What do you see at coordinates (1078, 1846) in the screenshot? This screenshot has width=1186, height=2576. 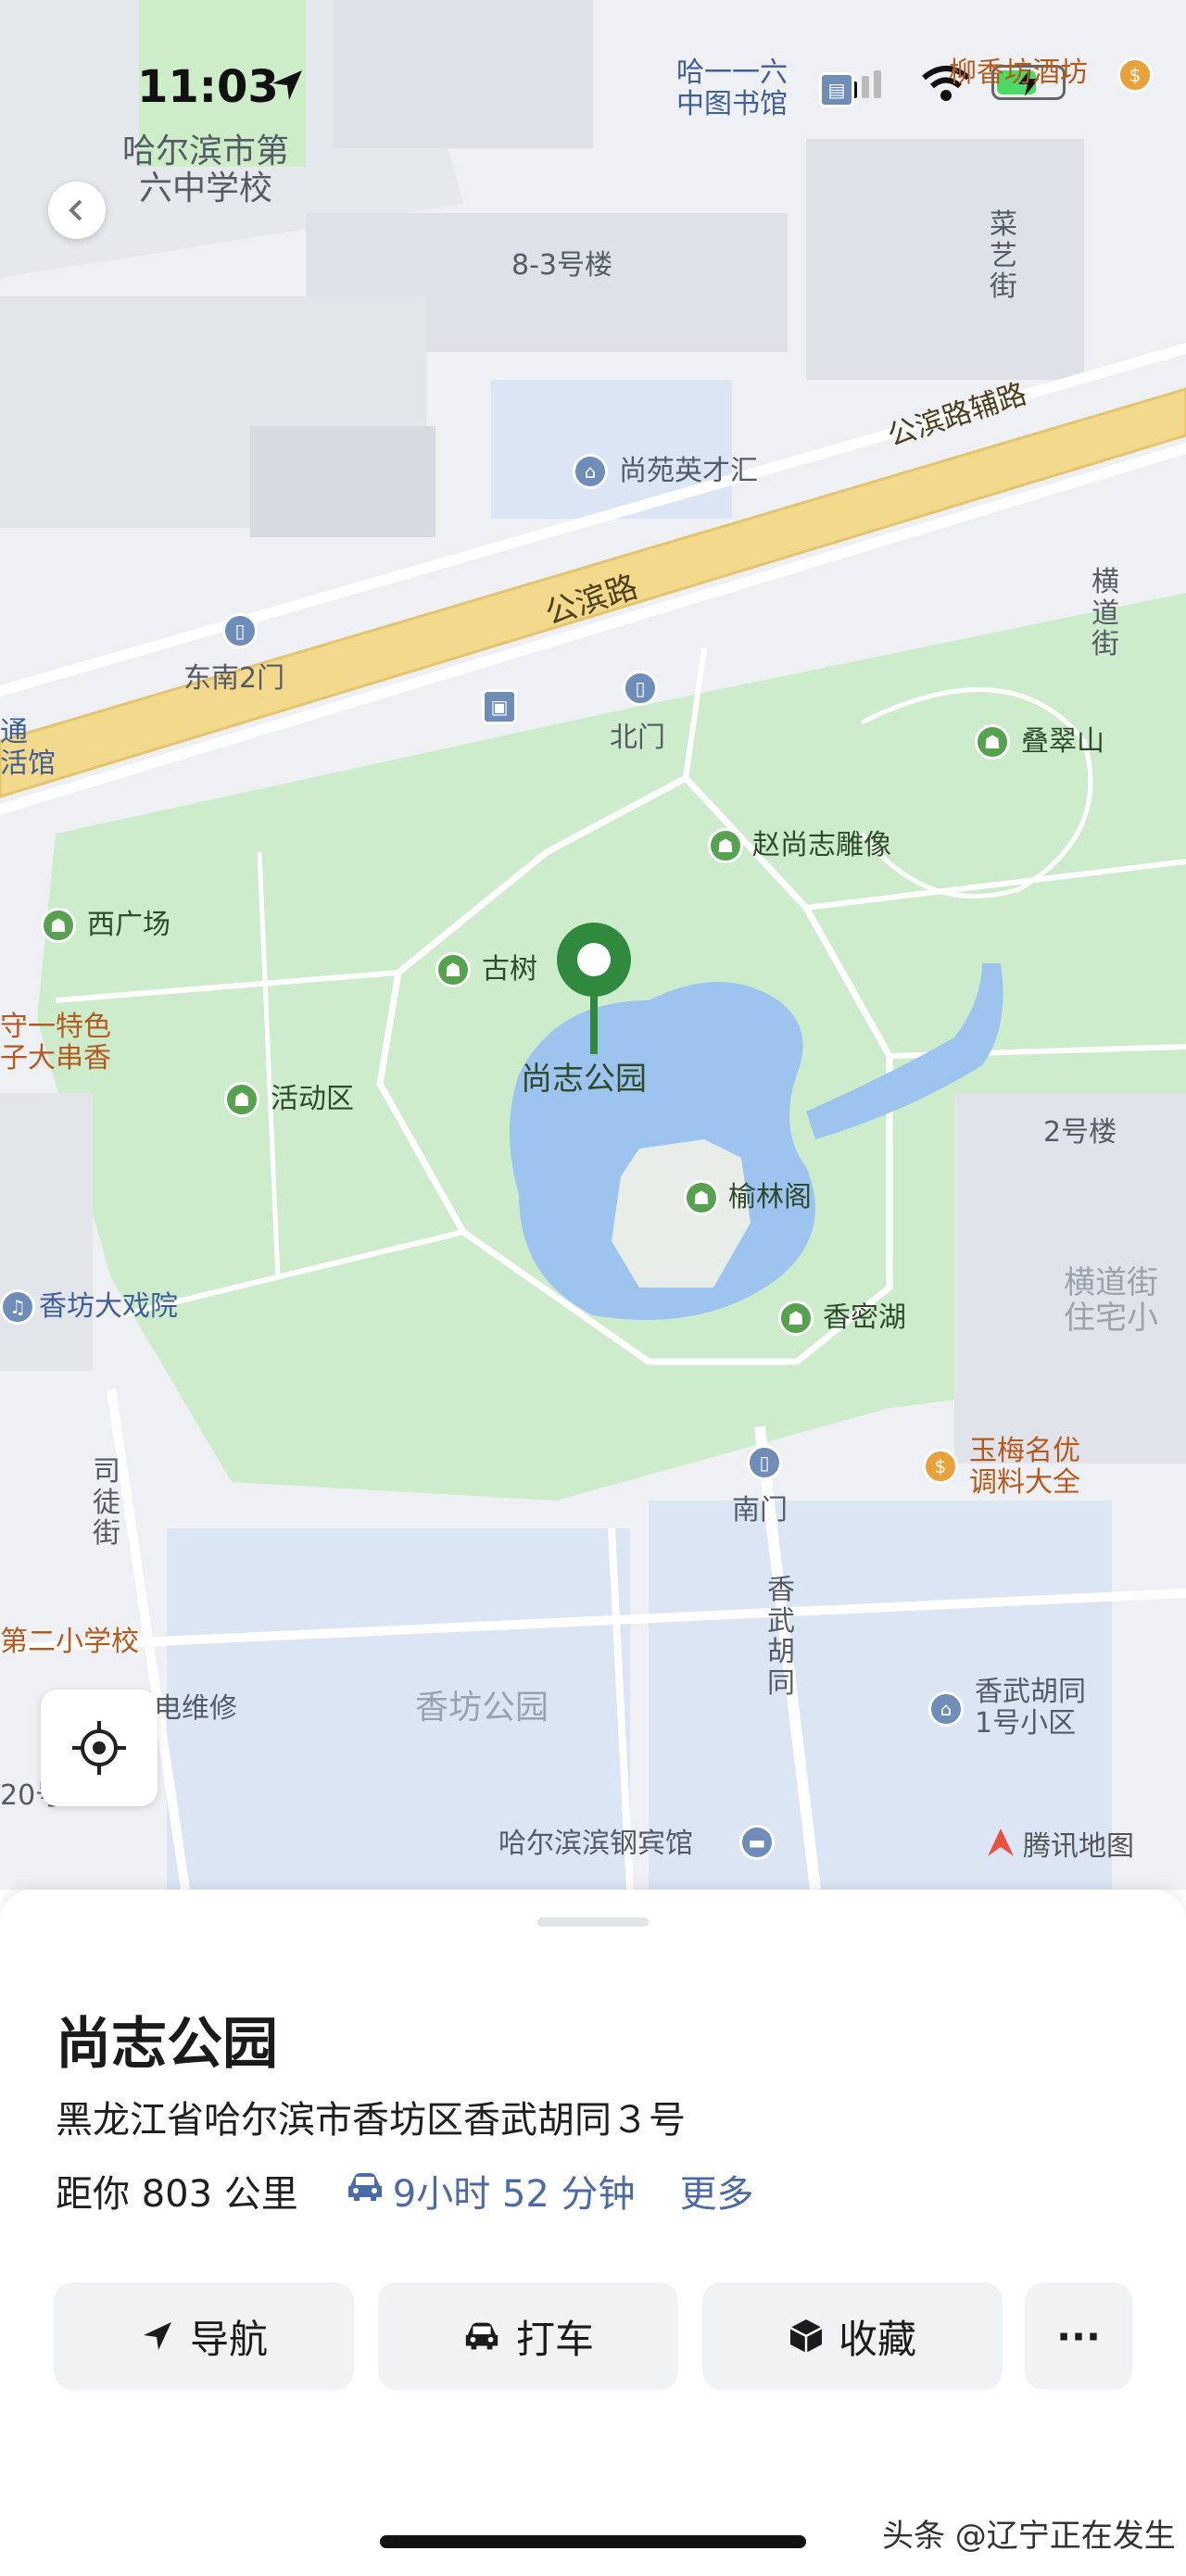 I see `tencent-map-text: 腾讯地图` at bounding box center [1078, 1846].